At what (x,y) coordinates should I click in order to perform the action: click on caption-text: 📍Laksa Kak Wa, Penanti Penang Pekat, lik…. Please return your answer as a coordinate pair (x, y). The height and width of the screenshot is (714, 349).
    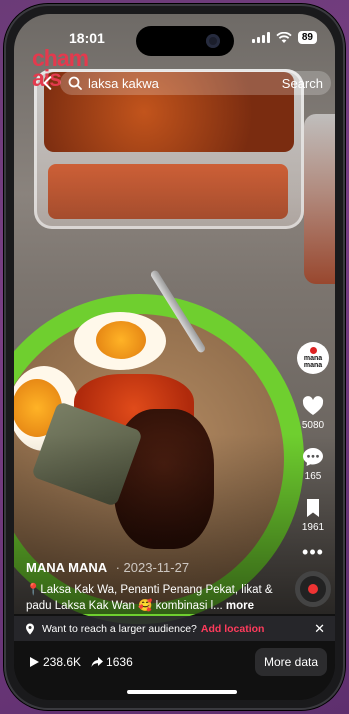
    Looking at the image, I should click on (157, 598).